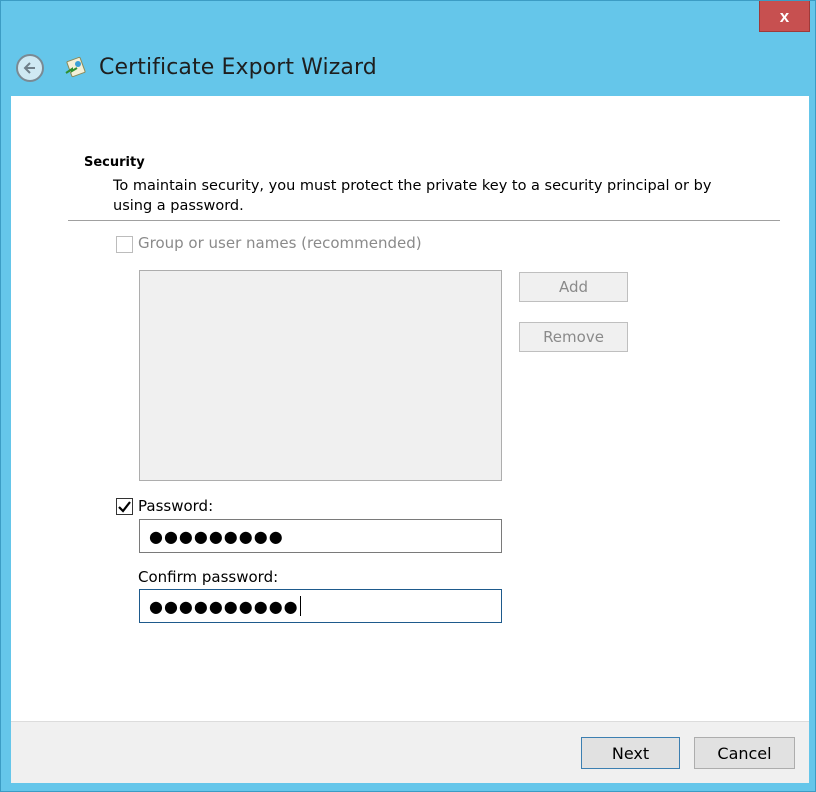 The image size is (816, 792). I want to click on password-label: Password:, so click(176, 506).